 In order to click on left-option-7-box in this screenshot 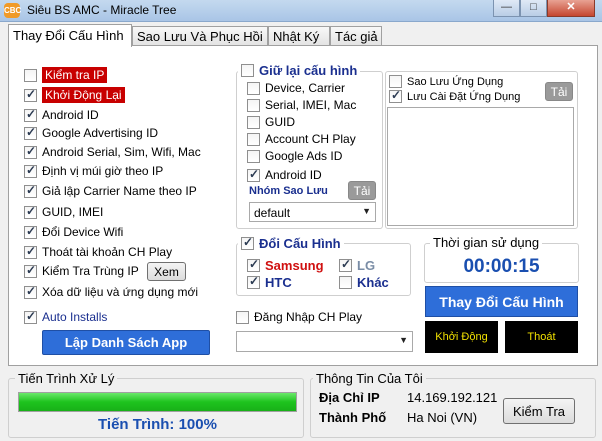, I will do `click(30, 211)`.